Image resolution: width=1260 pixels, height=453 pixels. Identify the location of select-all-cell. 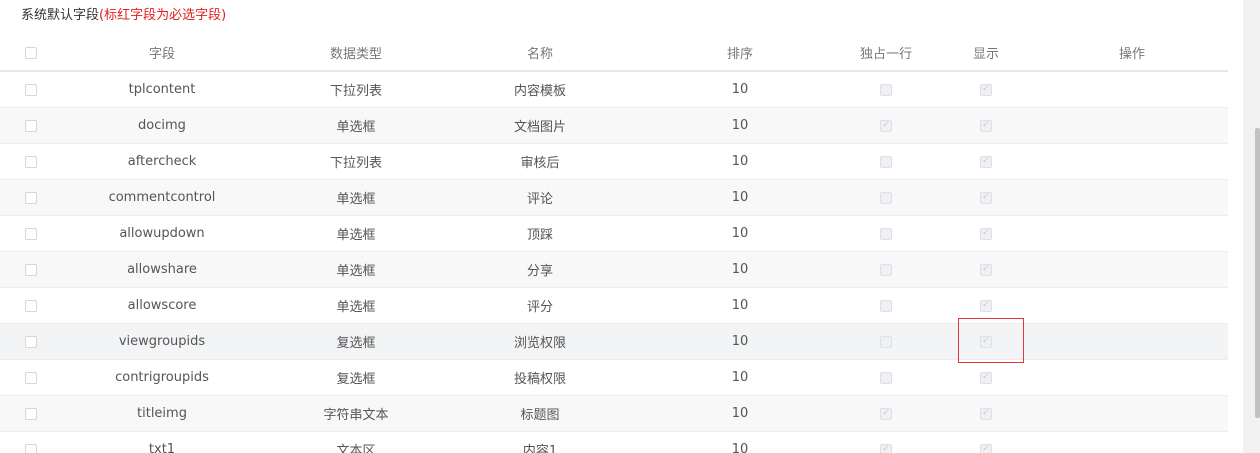
(31, 52).